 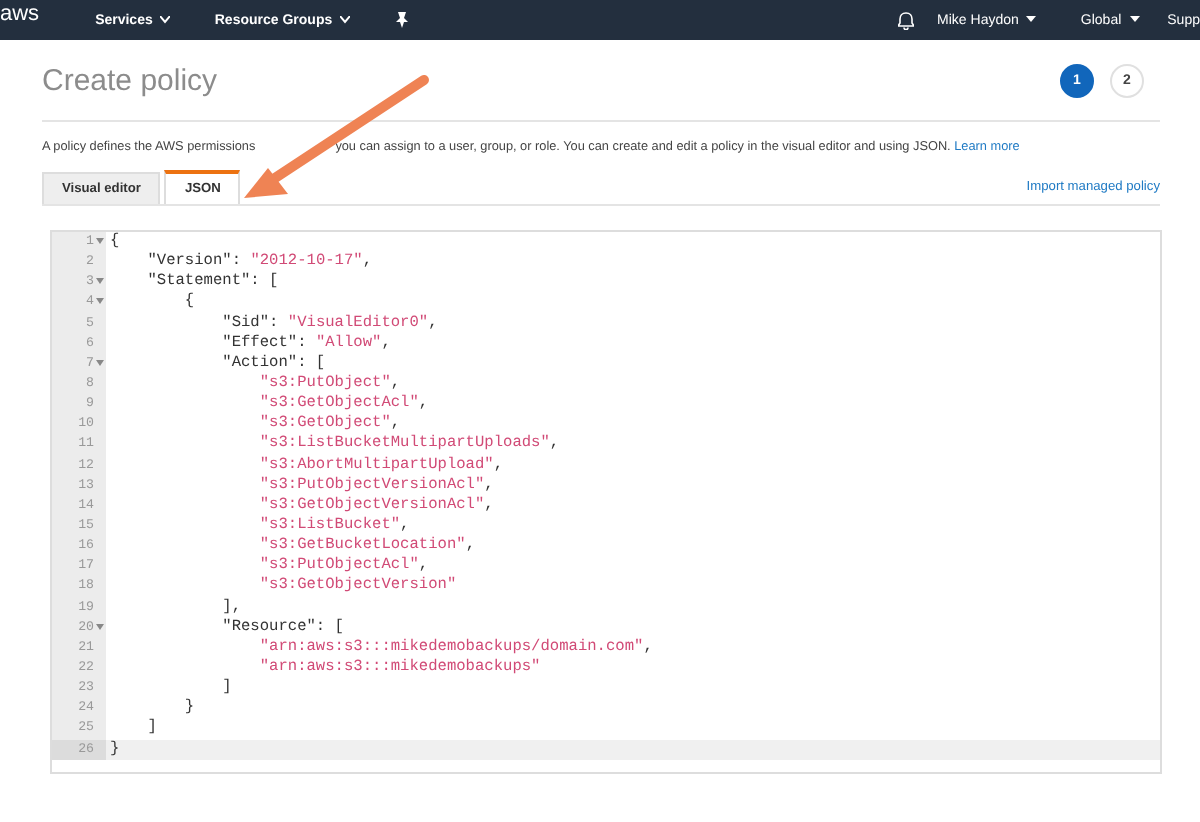 What do you see at coordinates (402, 20) in the screenshot?
I see `pin-icon` at bounding box center [402, 20].